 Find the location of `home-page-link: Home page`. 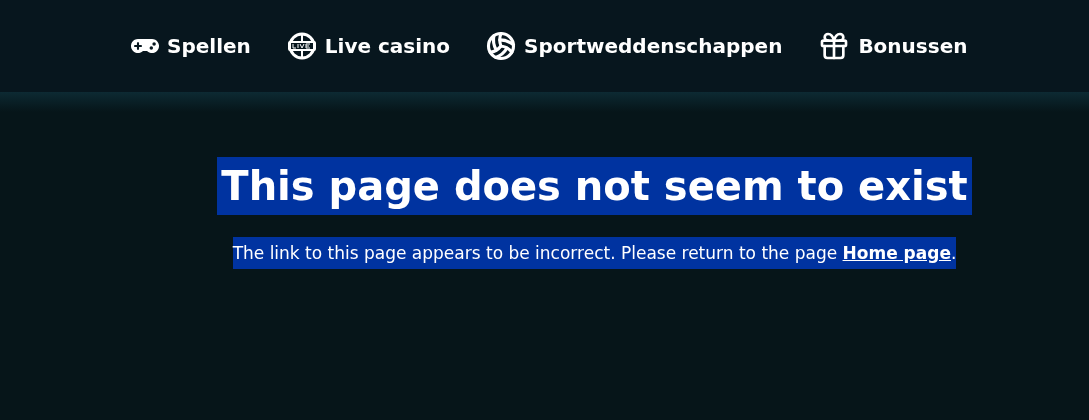

home-page-link: Home page is located at coordinates (896, 253).